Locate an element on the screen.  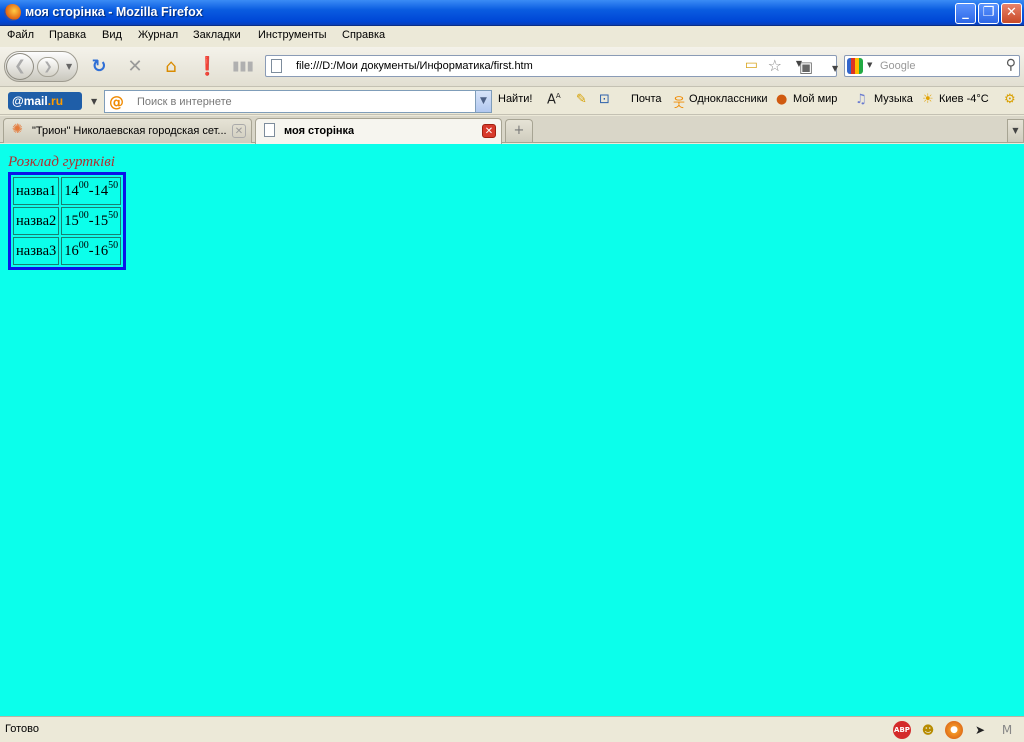
google-icon is located at coordinates (855, 66).